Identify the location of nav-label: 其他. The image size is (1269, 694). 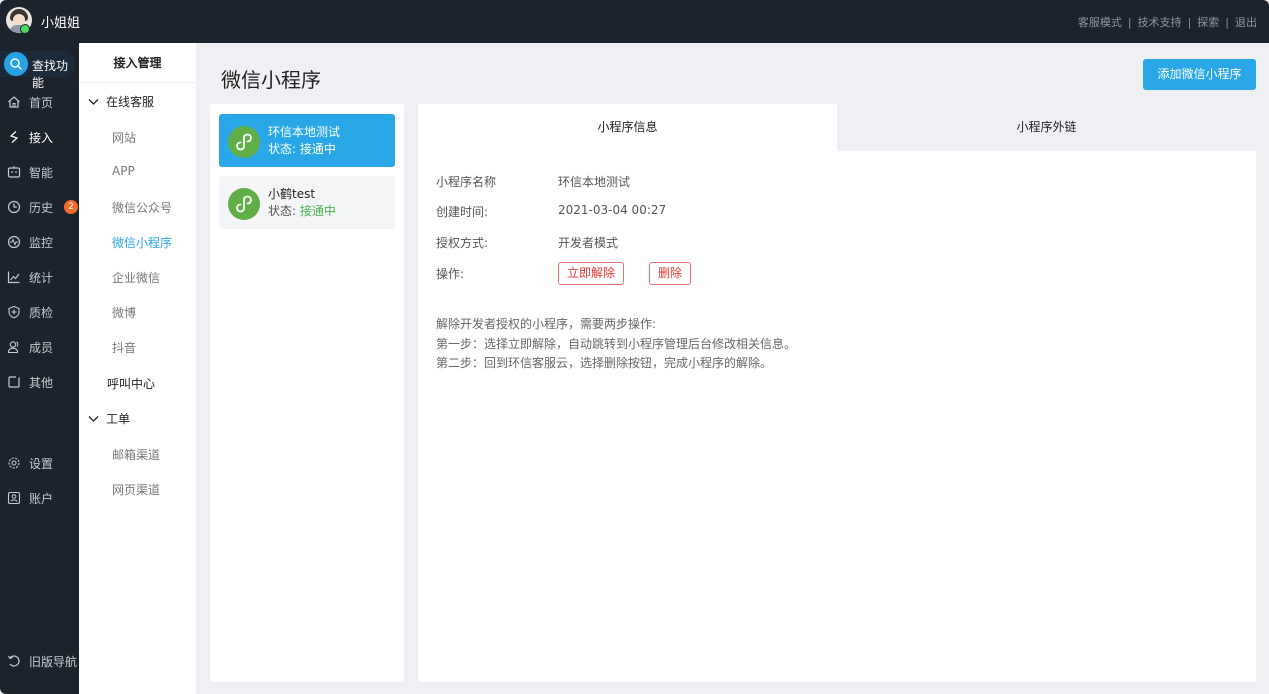
(41, 383).